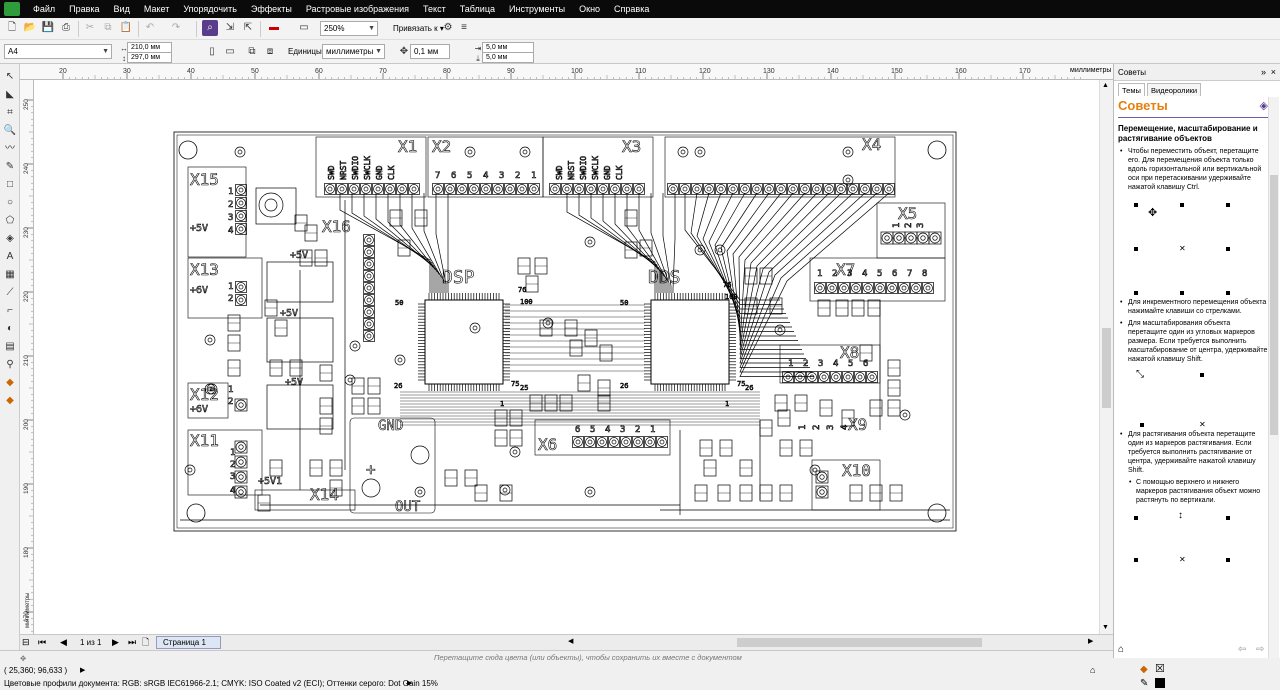 The image size is (1280, 690). Describe the element at coordinates (10, 275) in the screenshot. I see `table-tool-icon: ▦` at that location.